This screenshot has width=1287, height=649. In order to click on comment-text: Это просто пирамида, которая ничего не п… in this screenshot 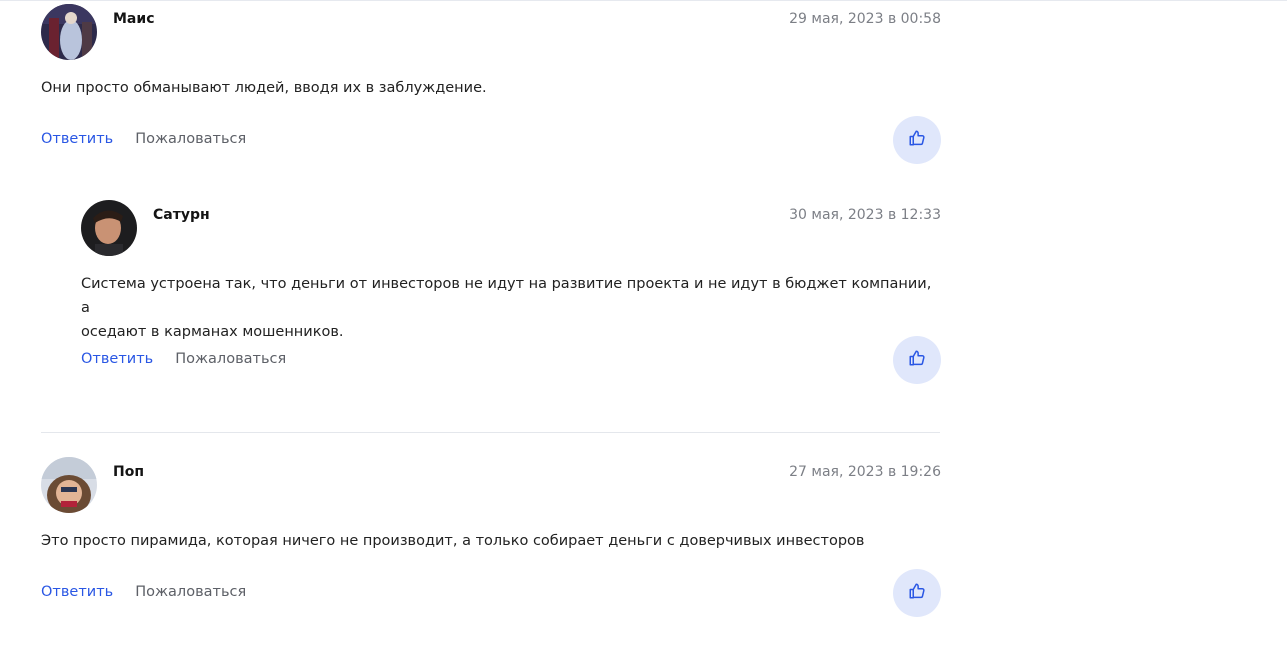, I will do `click(453, 541)`.